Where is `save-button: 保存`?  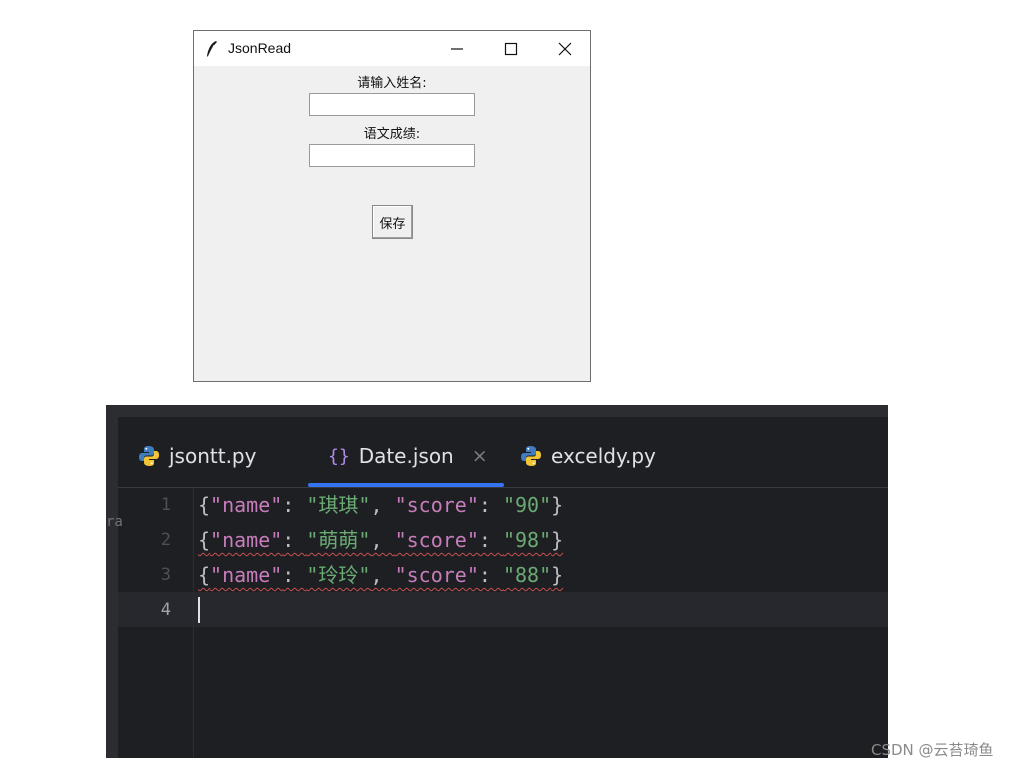
save-button: 保存 is located at coordinates (392, 222).